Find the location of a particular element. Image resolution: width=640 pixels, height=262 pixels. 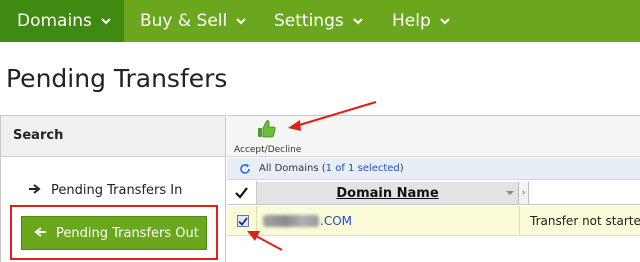

column-header-domain-name: Domain Name is located at coordinates (388, 193).